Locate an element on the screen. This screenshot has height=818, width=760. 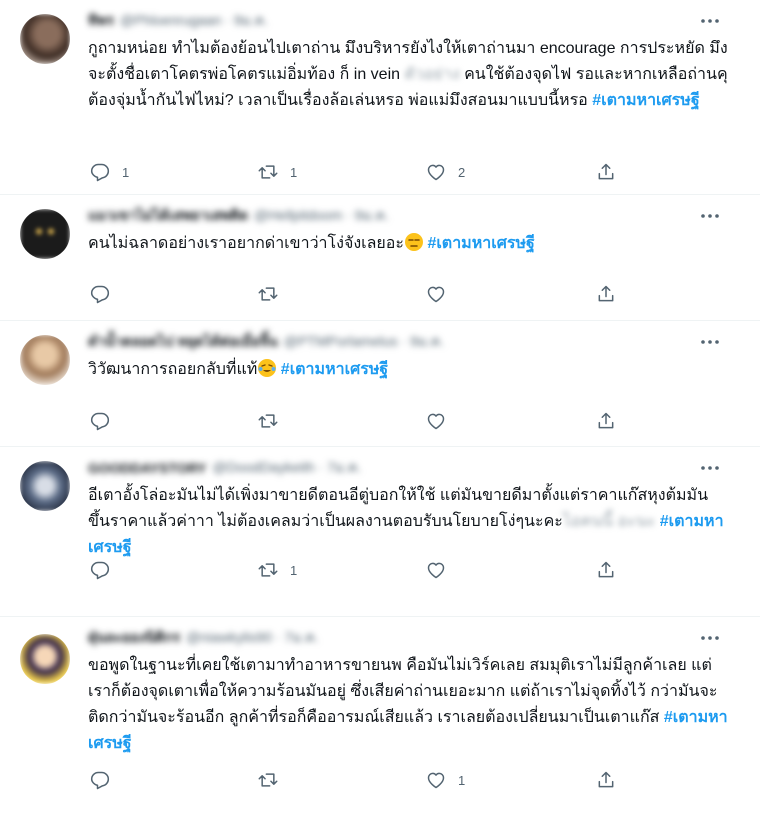
like-button: 1 is located at coordinates (445, 780).